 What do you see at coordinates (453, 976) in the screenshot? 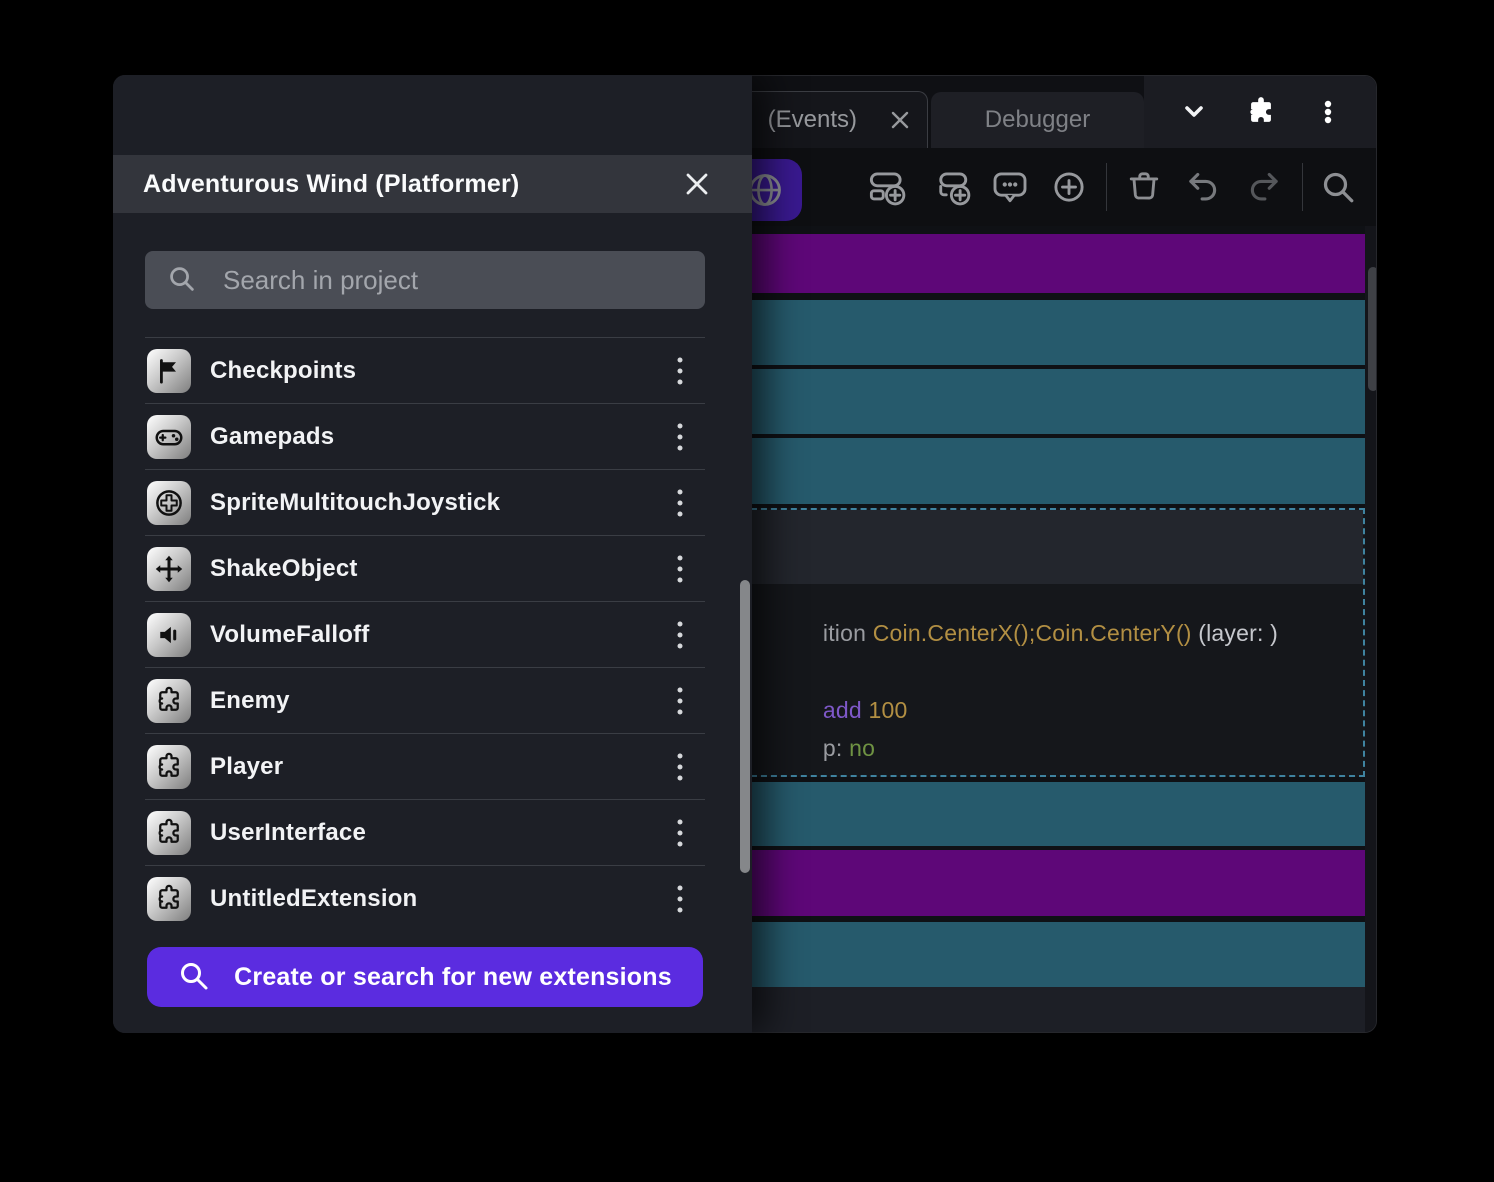
I see `create-extension-label: Create or search for new extensions` at bounding box center [453, 976].